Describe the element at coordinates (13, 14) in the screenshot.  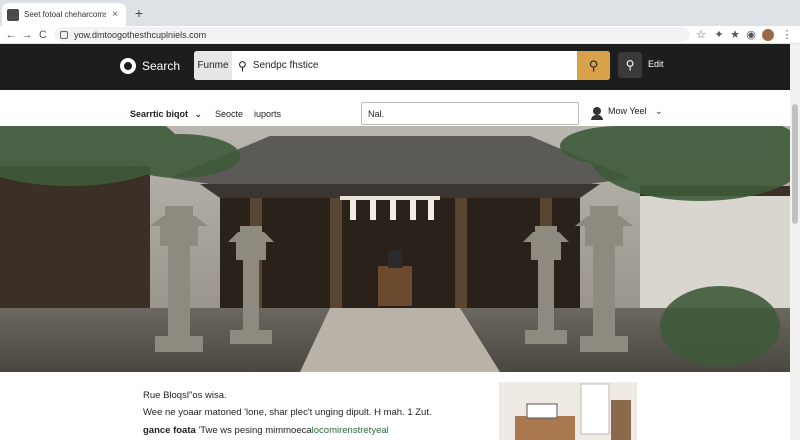
I see `favicon-icon` at that location.